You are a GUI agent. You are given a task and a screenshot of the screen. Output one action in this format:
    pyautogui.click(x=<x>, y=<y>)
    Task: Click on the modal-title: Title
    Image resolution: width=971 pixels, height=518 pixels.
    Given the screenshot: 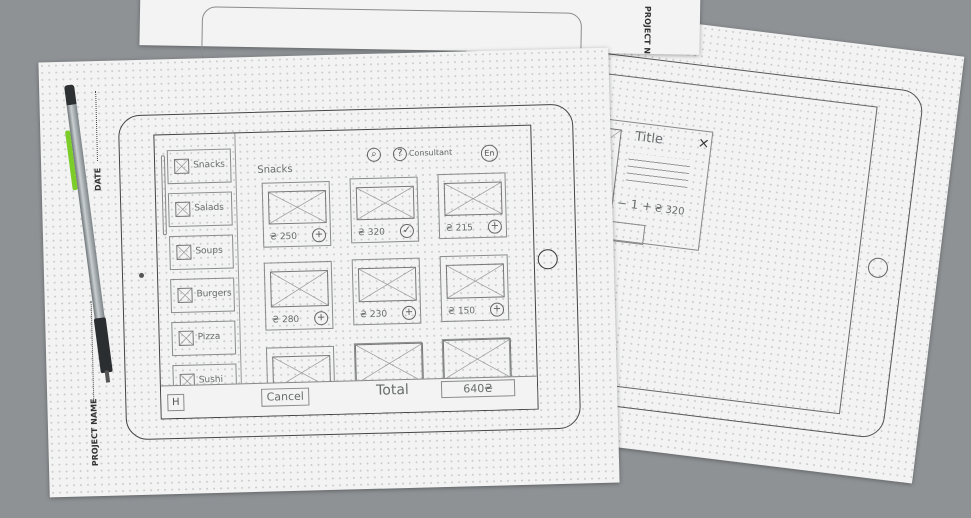 What is the action you would take?
    pyautogui.click(x=649, y=138)
    